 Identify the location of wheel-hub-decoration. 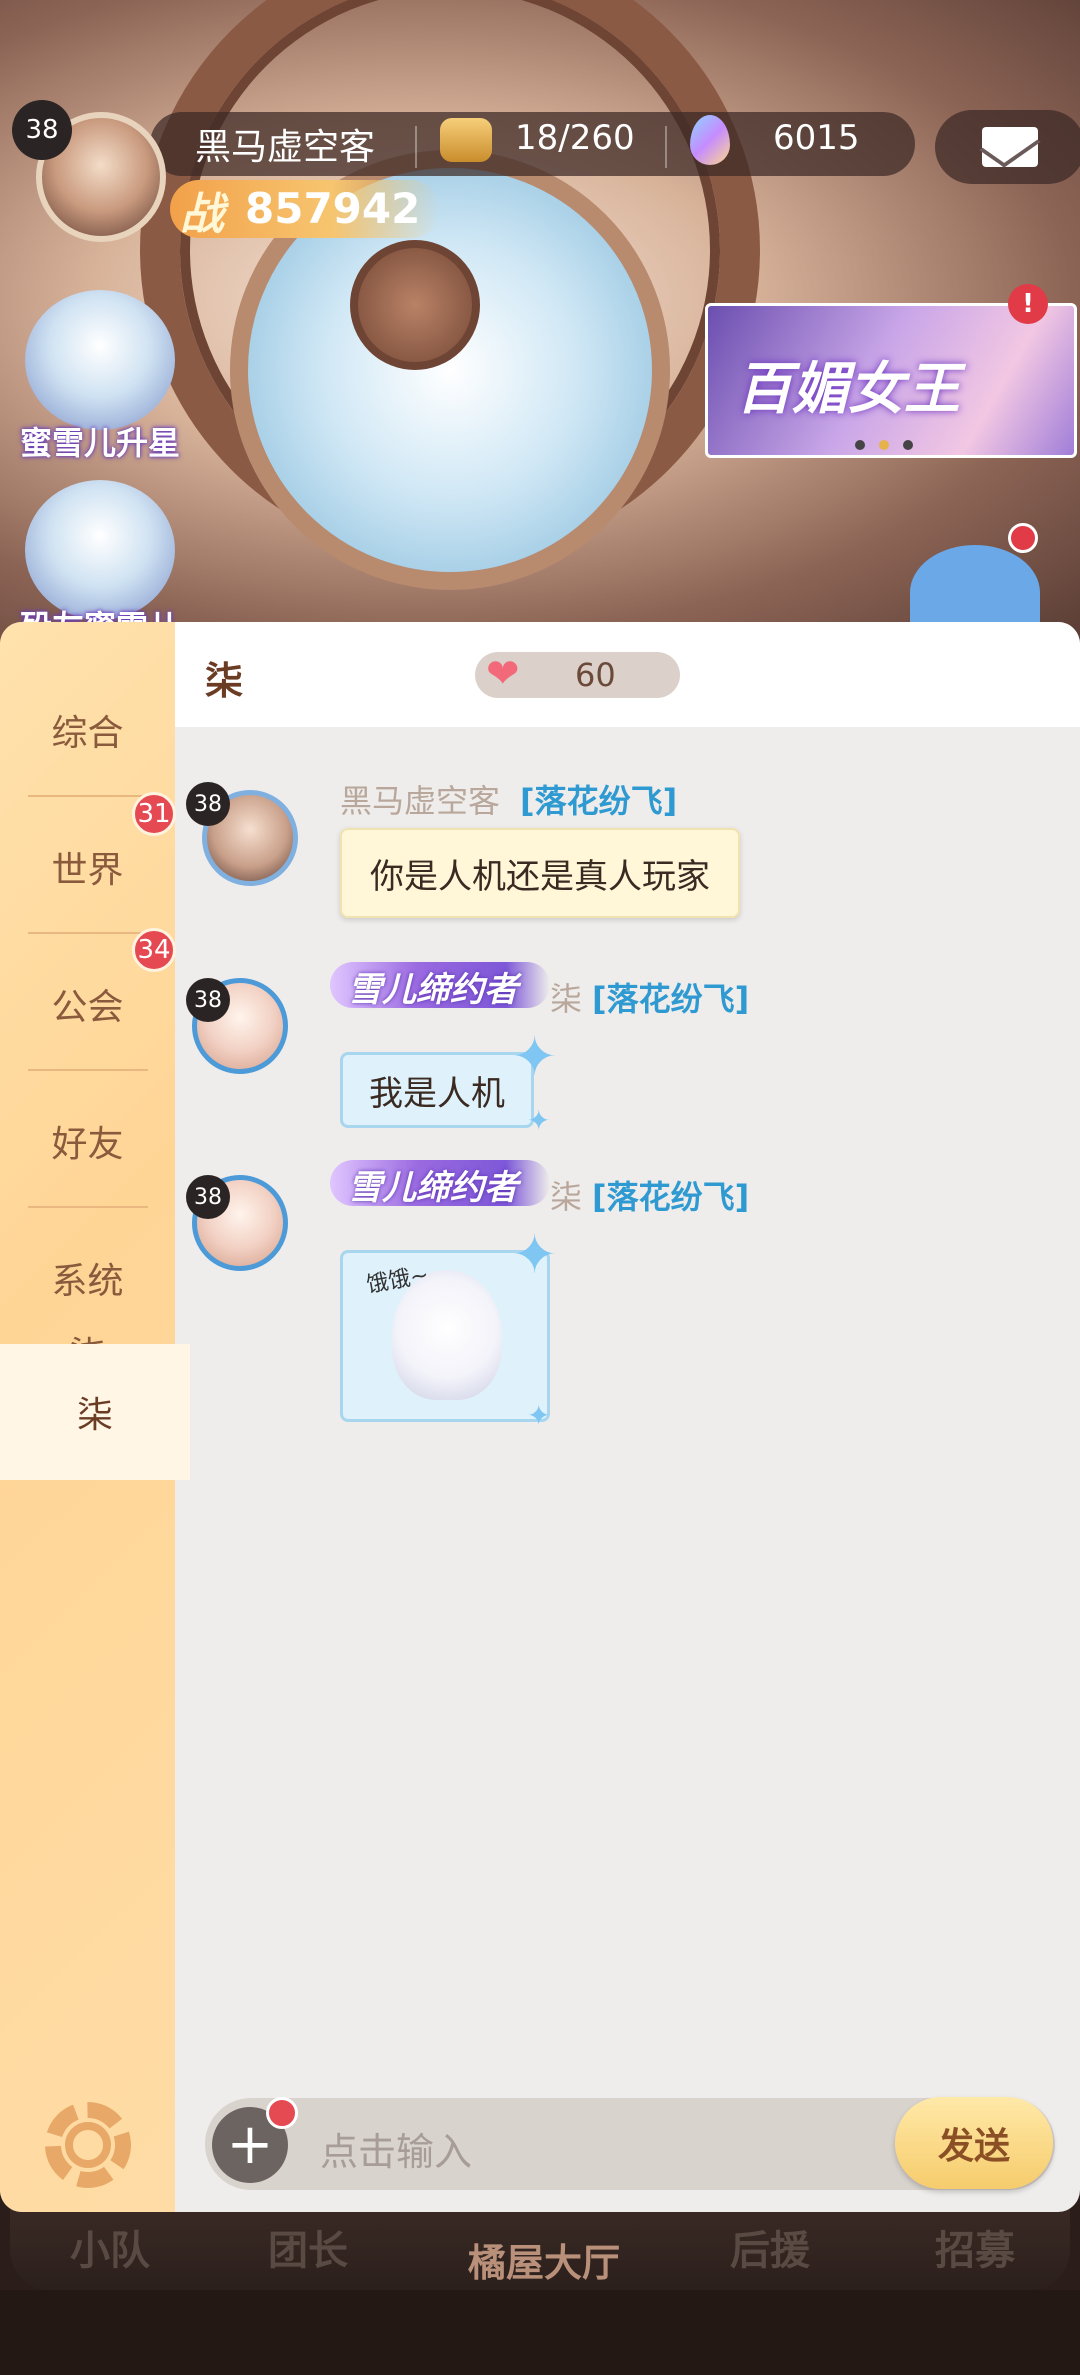
(415, 305).